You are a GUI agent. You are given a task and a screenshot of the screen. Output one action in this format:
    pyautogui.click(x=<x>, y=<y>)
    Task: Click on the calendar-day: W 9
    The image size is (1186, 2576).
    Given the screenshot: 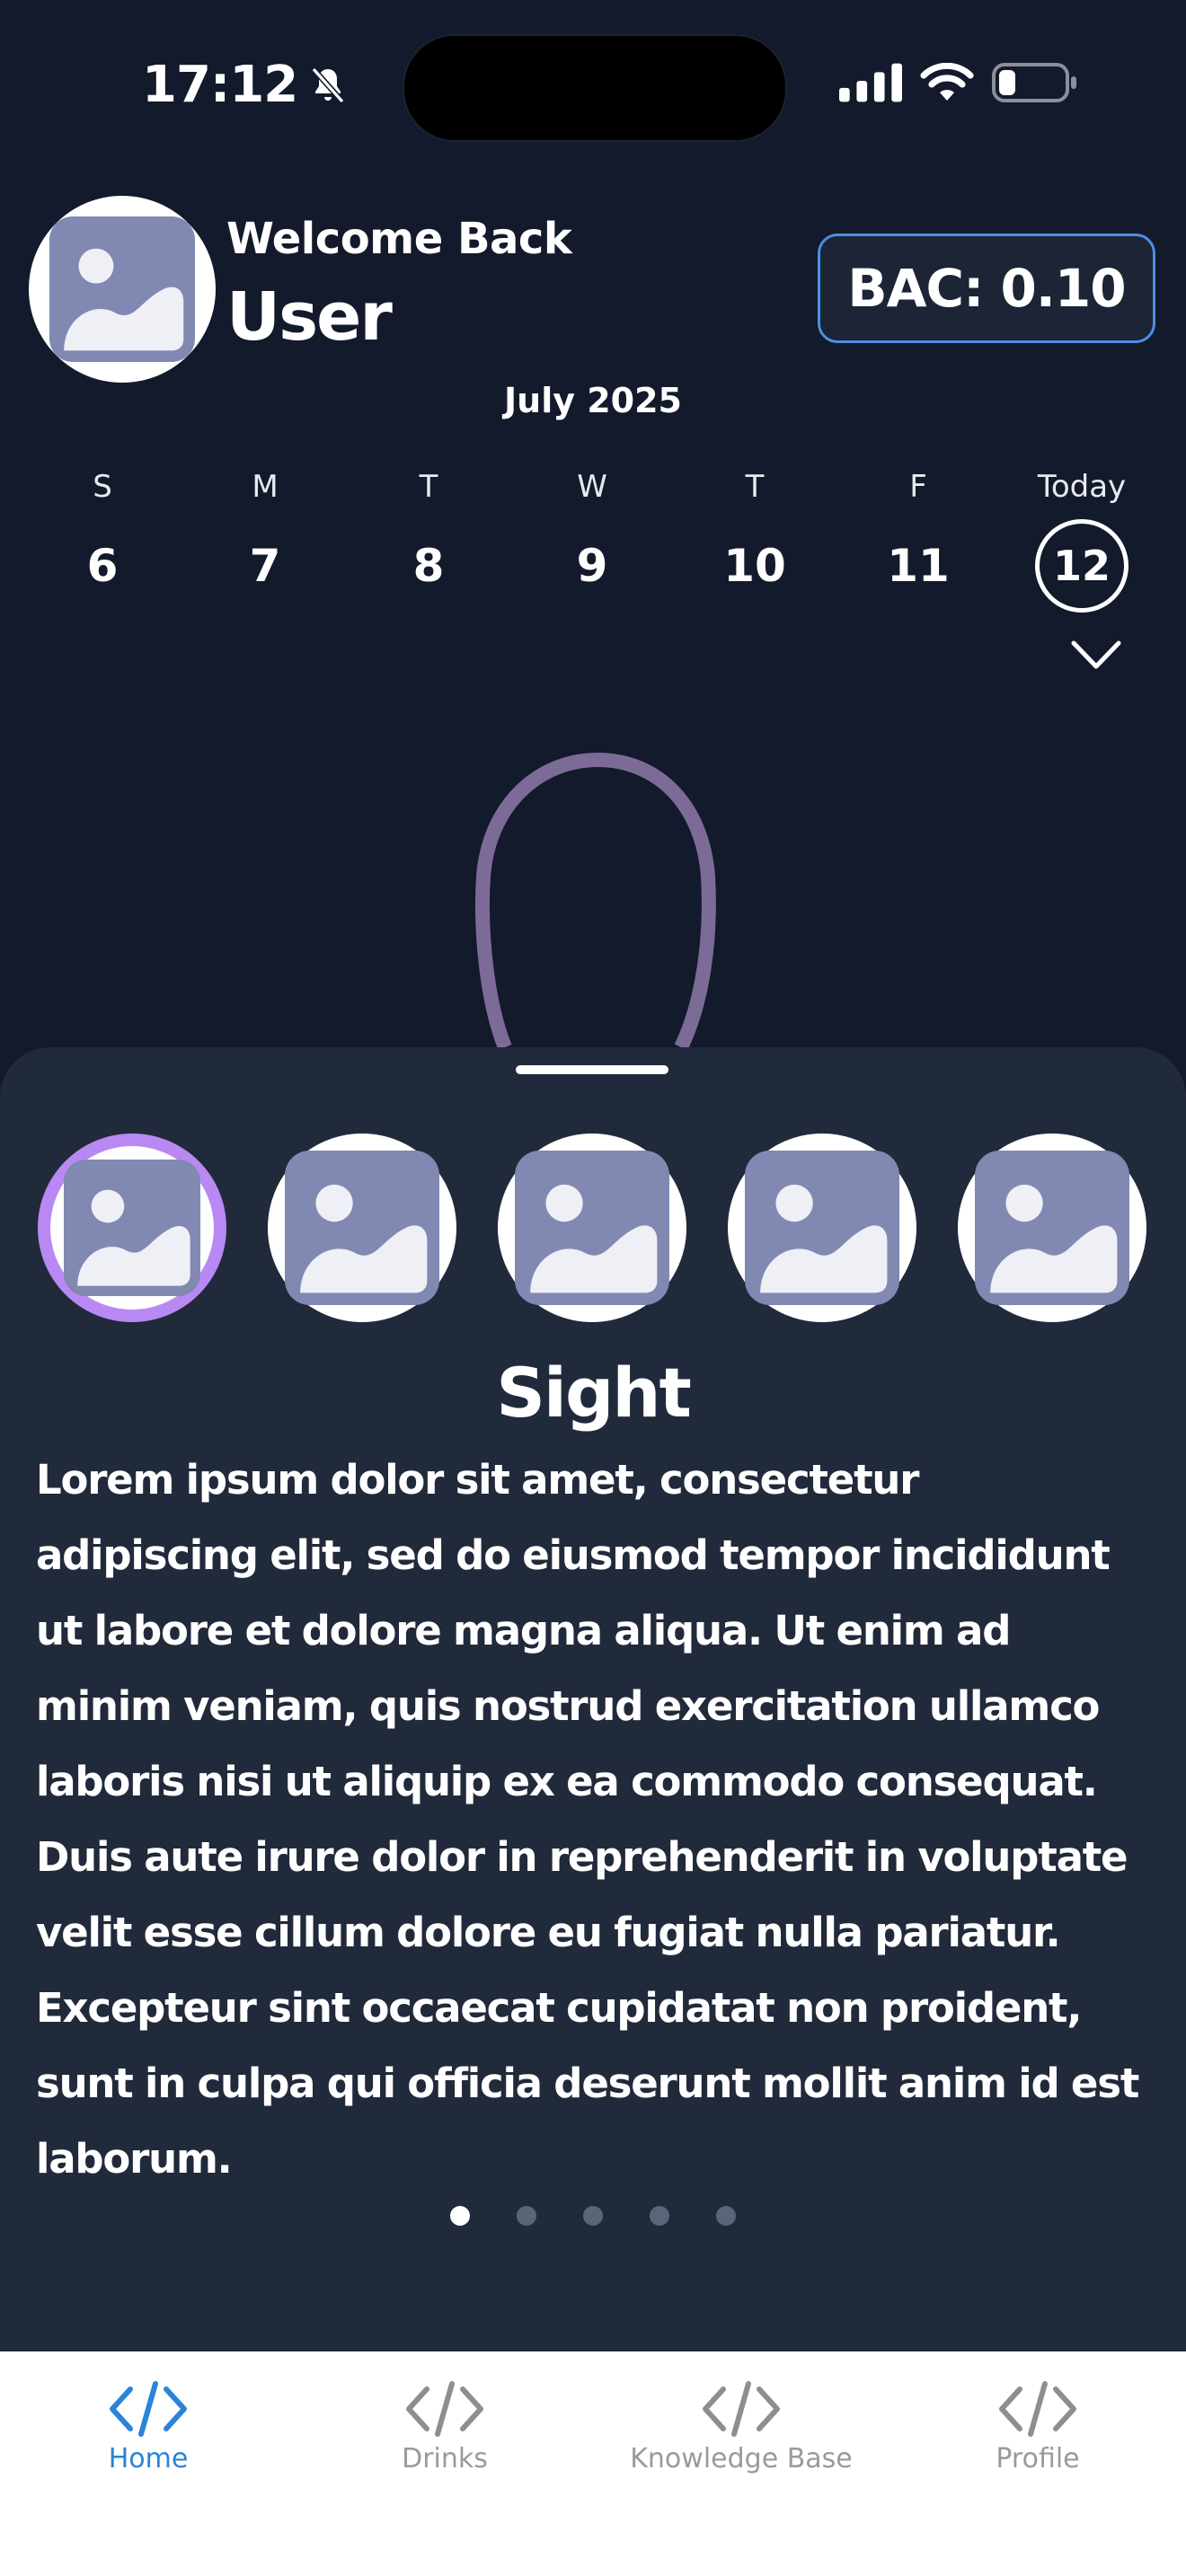 What is the action you would take?
    pyautogui.click(x=592, y=538)
    